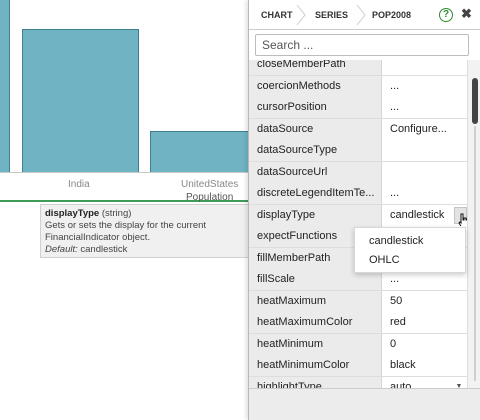 Image resolution: width=480 pixels, height=420 pixels. Describe the element at coordinates (79, 184) in the screenshot. I see `category-label-india: India` at that location.